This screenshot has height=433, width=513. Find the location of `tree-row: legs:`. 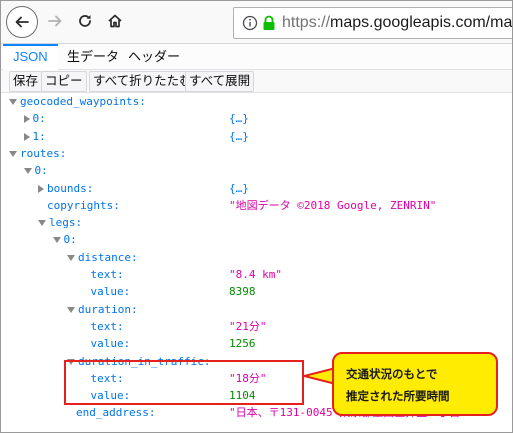

tree-row: legs: is located at coordinates (256, 222).